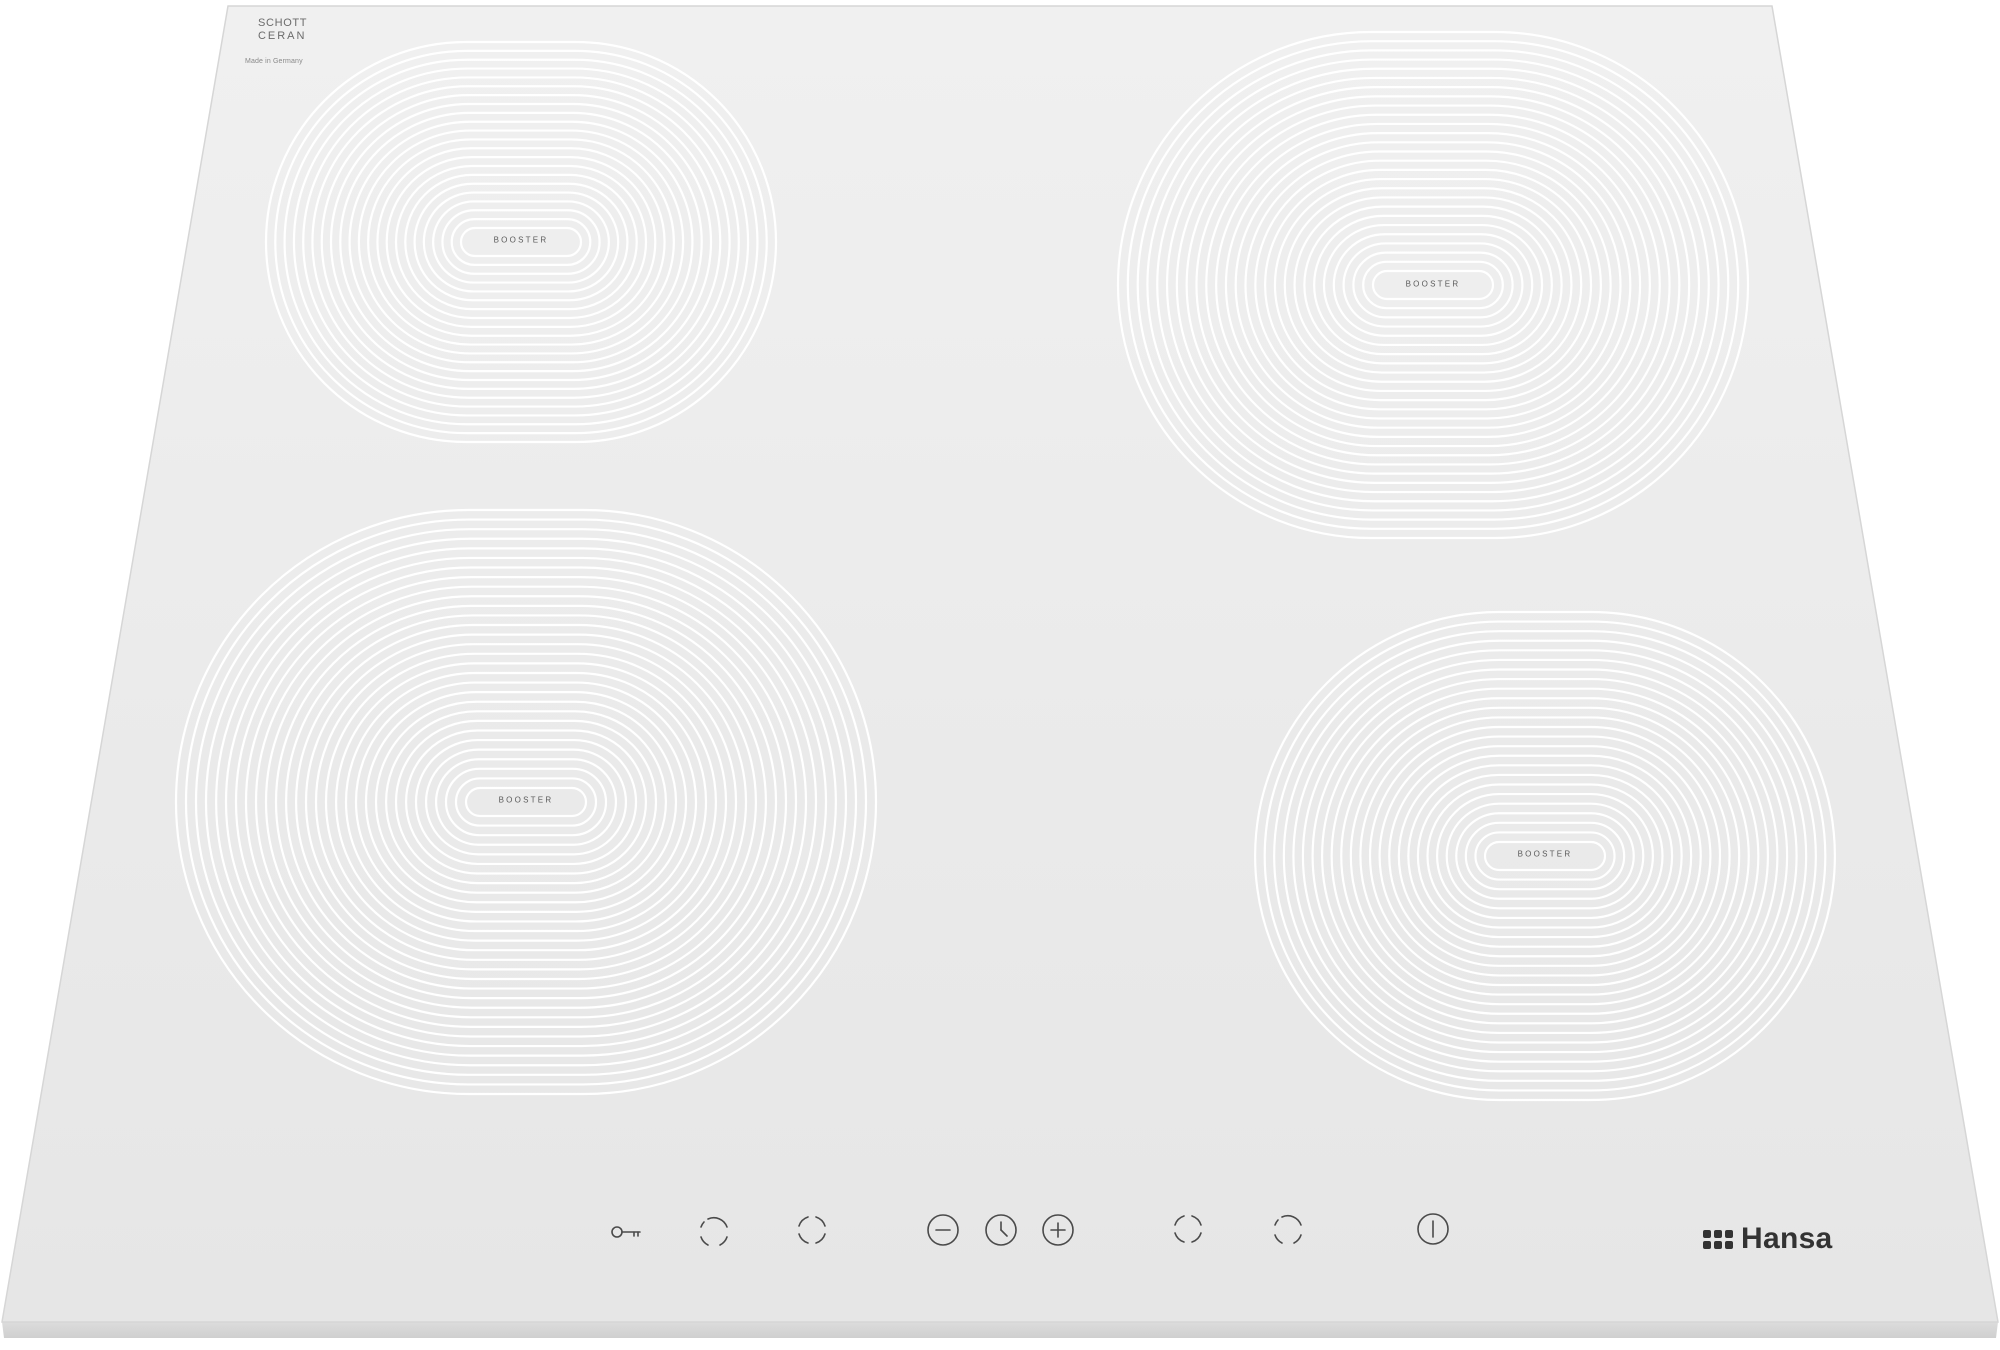 This screenshot has height=1350, width=2000. Describe the element at coordinates (1787, 1238) in the screenshot. I see `logo-text: Hansa` at that location.